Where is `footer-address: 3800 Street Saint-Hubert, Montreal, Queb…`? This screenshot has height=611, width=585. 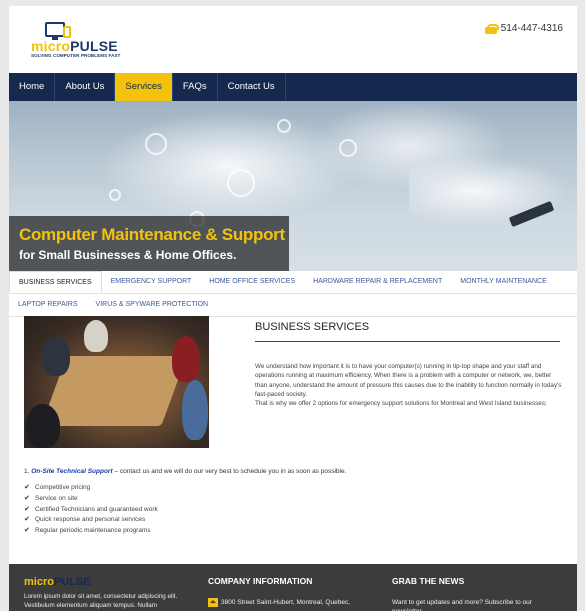 footer-address: 3800 Street Saint-Hubert, Montreal, Queb… is located at coordinates (279, 602).